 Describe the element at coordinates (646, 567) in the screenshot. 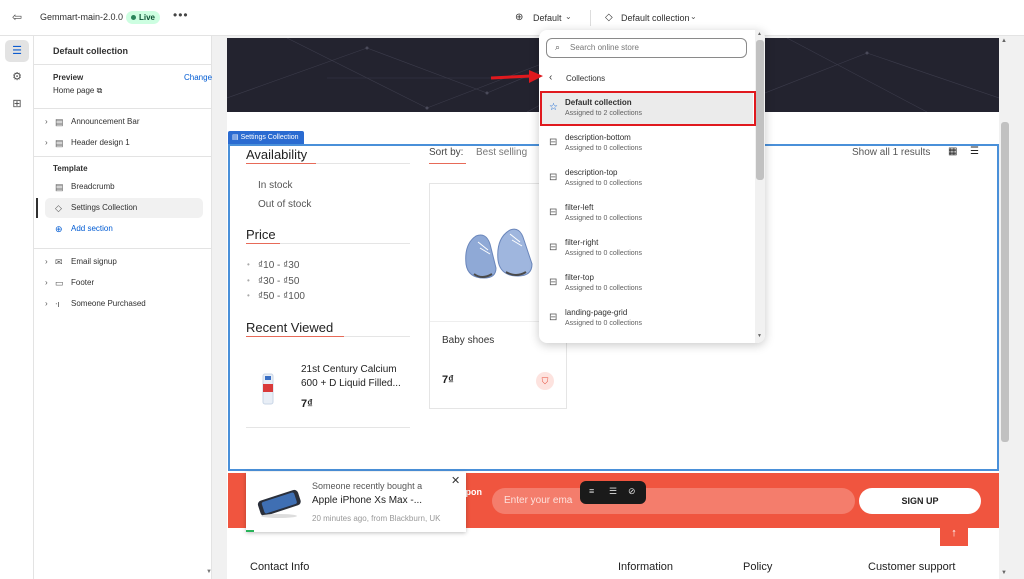

I see `footer-heading-information: Information` at that location.